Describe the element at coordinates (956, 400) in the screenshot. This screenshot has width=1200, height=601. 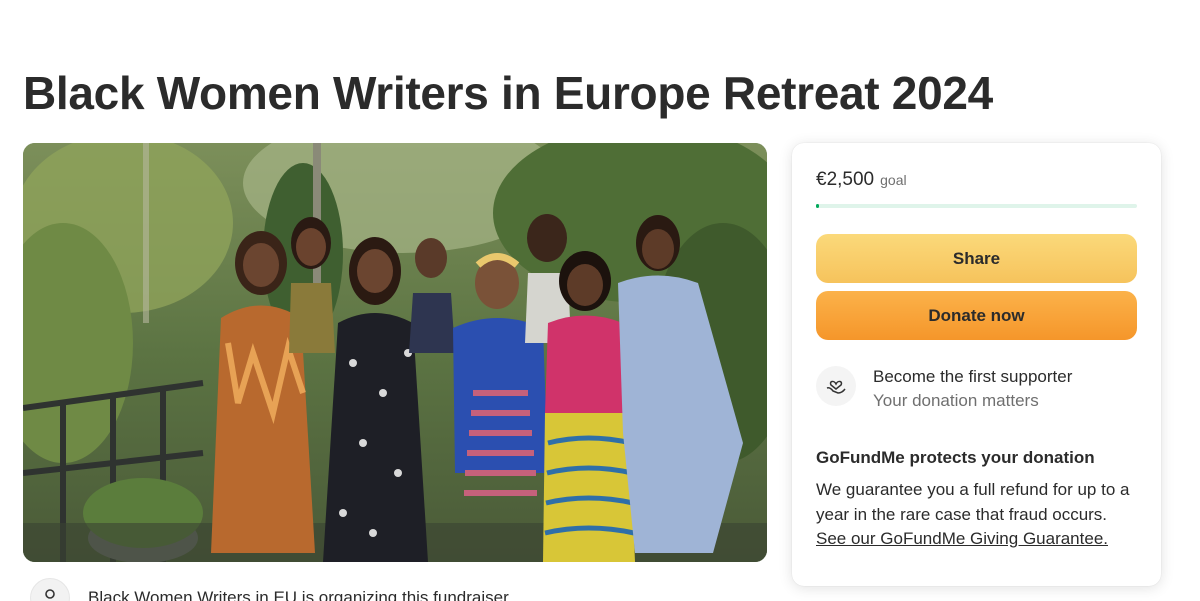
I see `supporter-subtitle: Your donation matters` at that location.